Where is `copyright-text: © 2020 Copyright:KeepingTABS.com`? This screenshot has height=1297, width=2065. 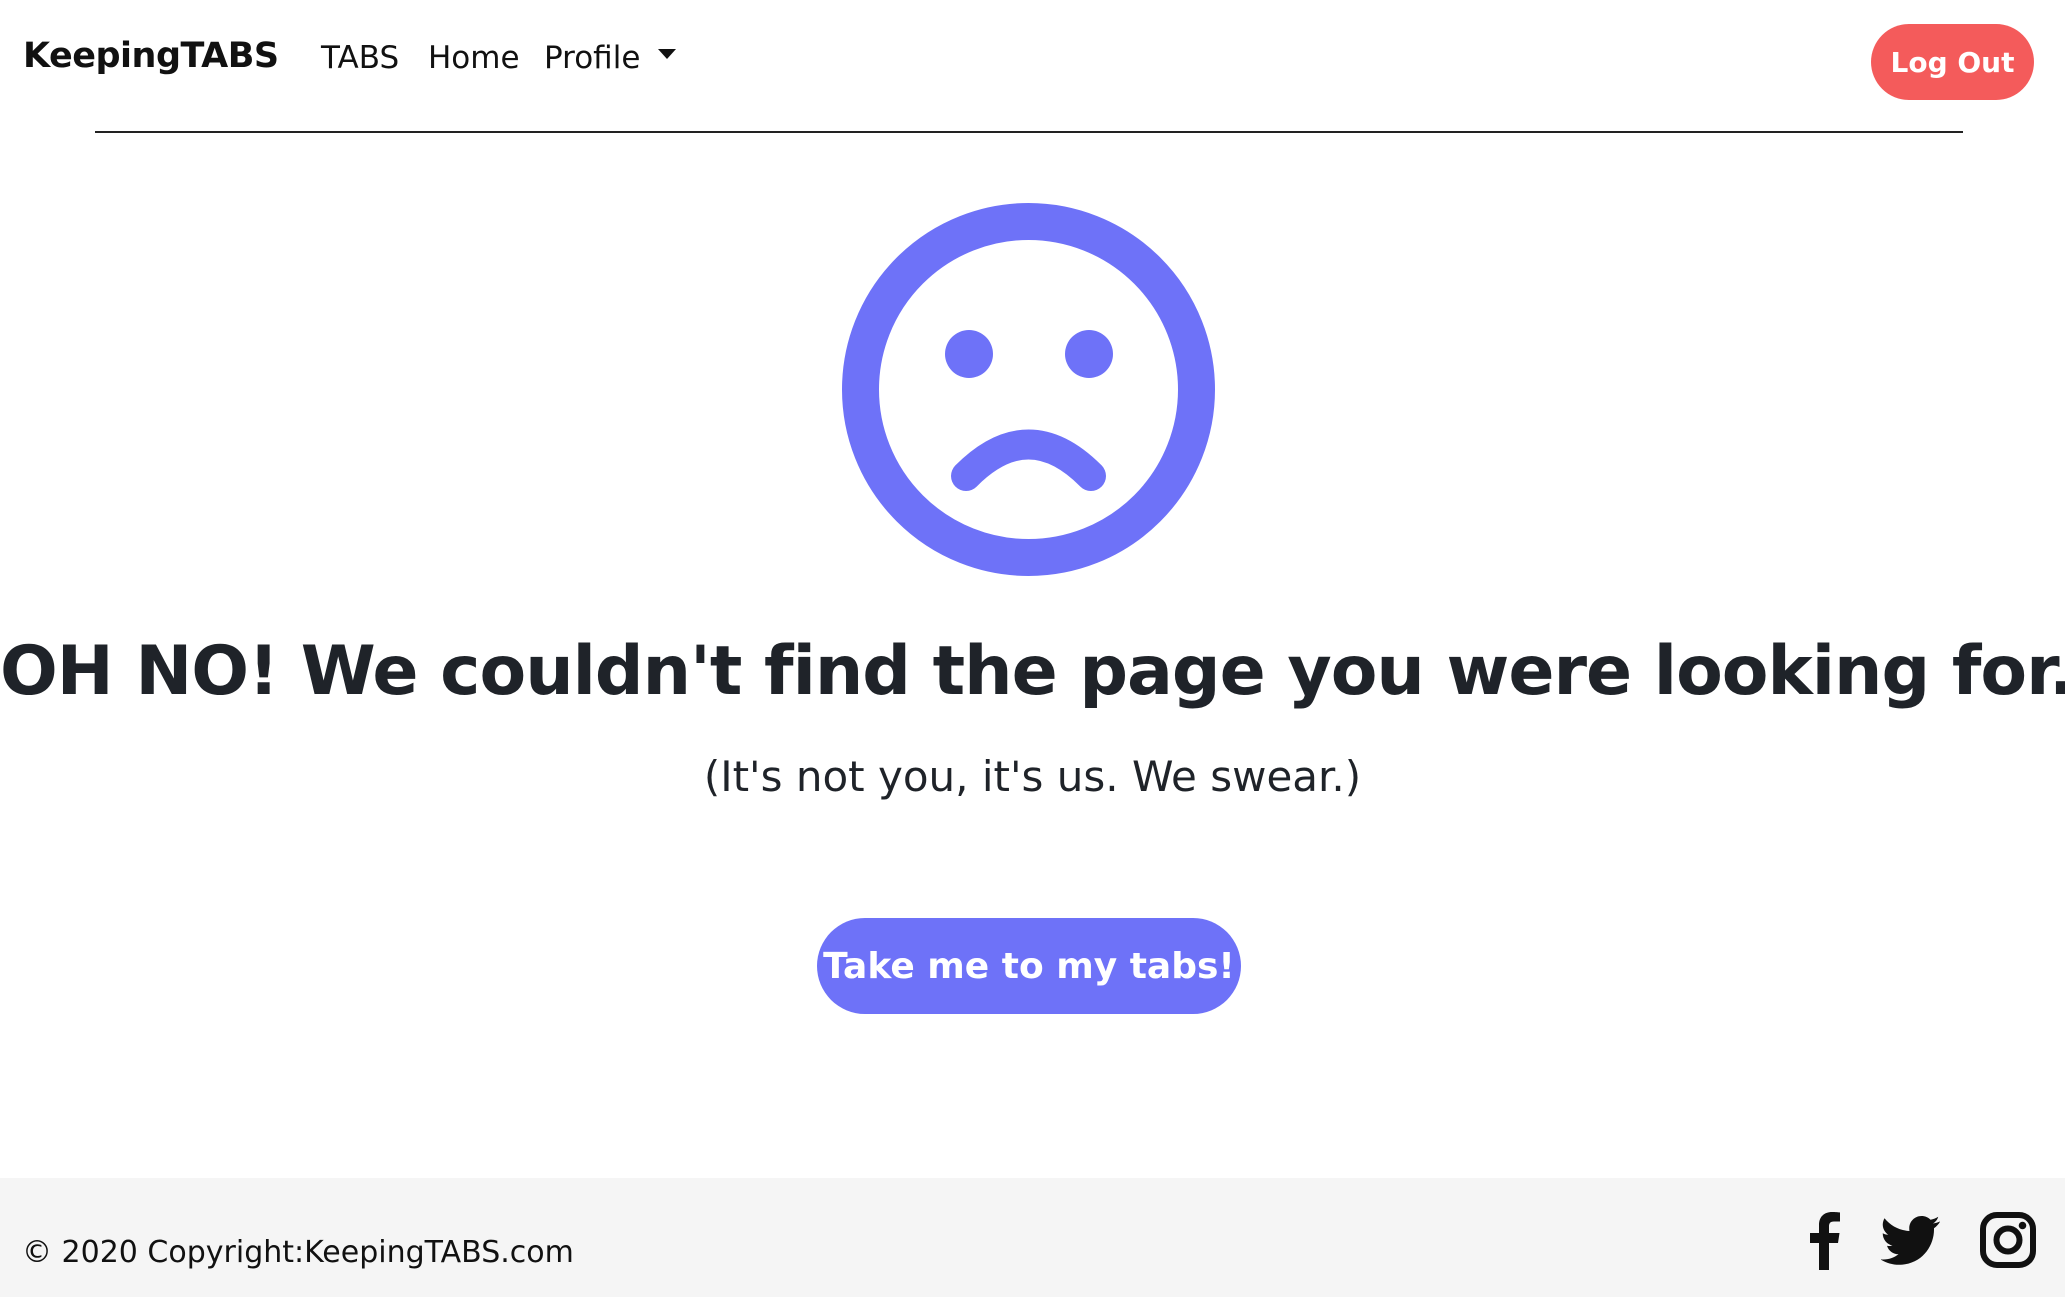
copyright-text: © 2020 Copyright:KeepingTABS.com is located at coordinates (298, 1252).